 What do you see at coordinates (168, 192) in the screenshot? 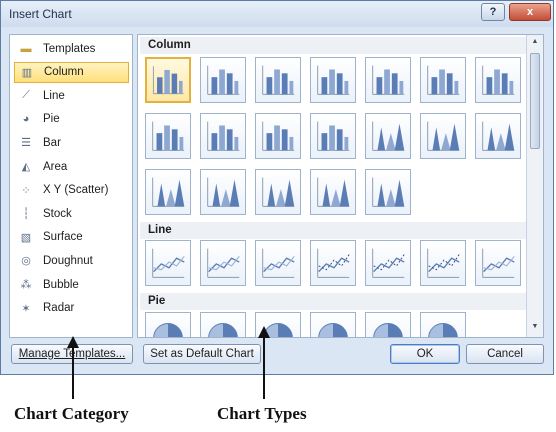
I see `3d-cone-icon` at bounding box center [168, 192].